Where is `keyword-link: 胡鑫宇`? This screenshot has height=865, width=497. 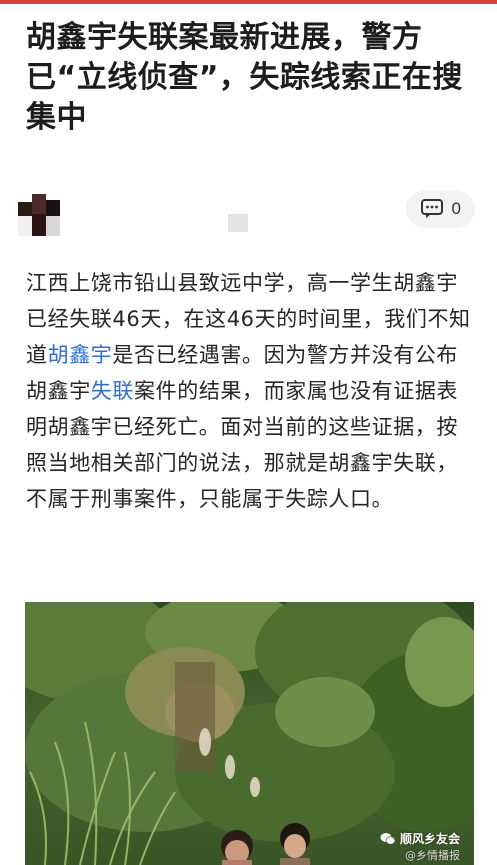
keyword-link: 胡鑫宇 is located at coordinates (80, 355).